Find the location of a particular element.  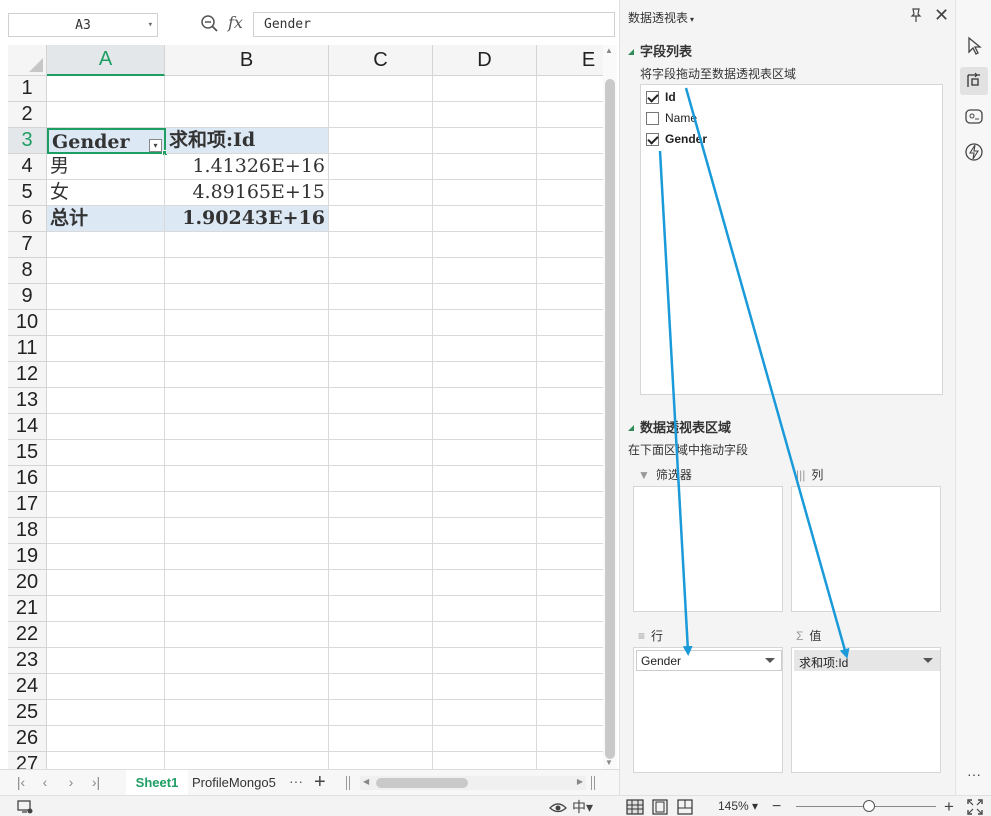

row-header-2: 2 is located at coordinates (27, 115).